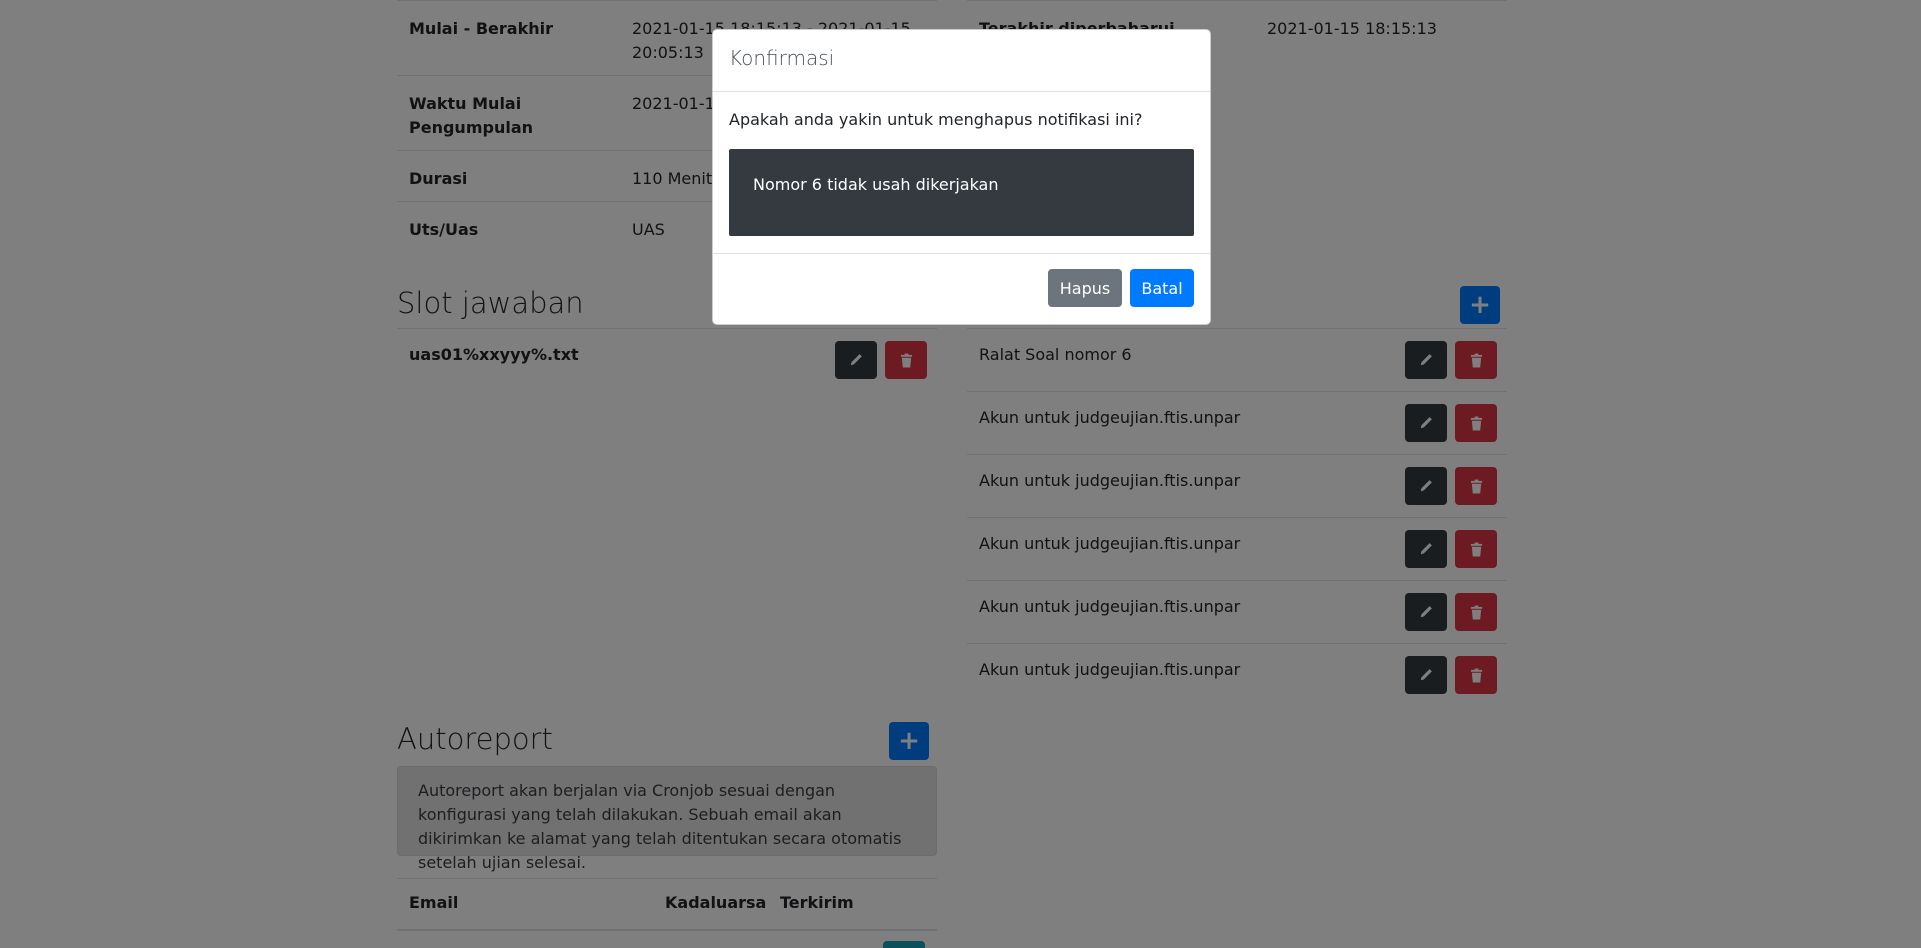 This screenshot has width=1921, height=948. I want to click on notifikasi-preview-text: Nomor 6 tidak usah dikerjakan, so click(876, 184).